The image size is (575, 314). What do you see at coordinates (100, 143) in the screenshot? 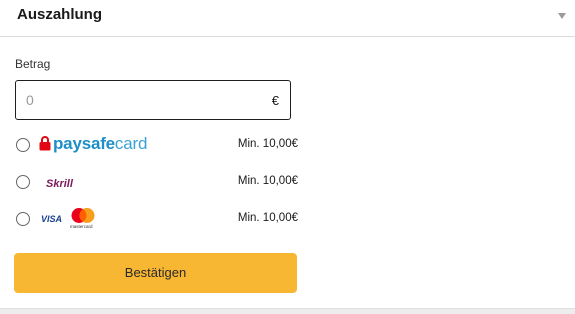
I see `paysafecard-wordmark: paysafecard` at bounding box center [100, 143].